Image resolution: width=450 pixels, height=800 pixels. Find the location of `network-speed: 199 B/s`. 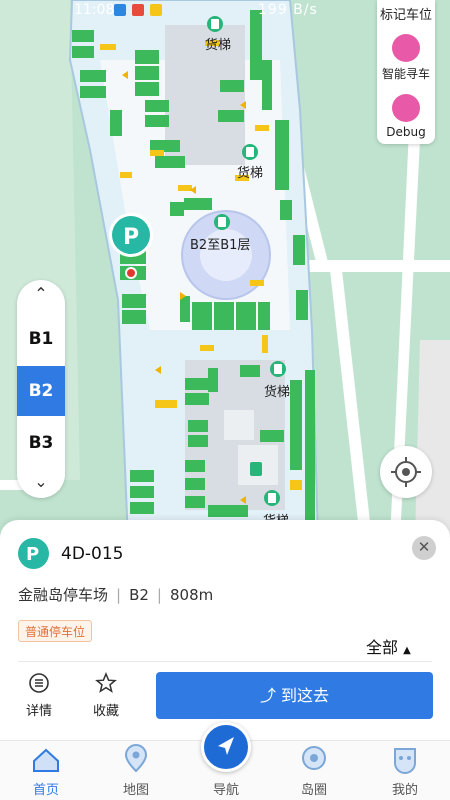

network-speed: 199 B/s is located at coordinates (288, 10).